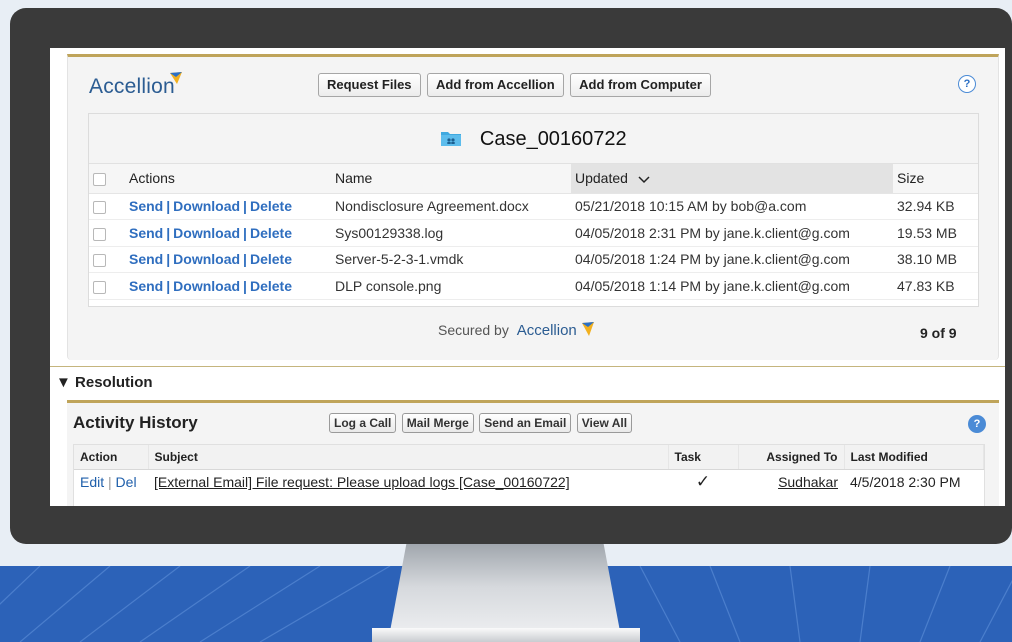  I want to click on case-title-row: Case_00160722, so click(533, 139).